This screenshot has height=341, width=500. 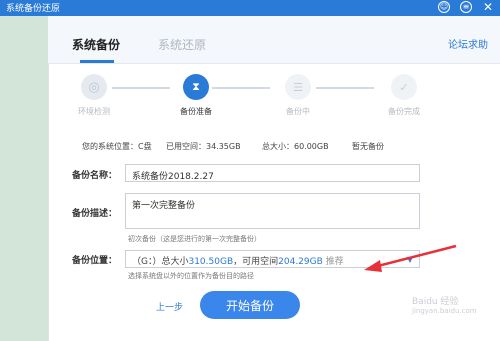 What do you see at coordinates (203, 146) in the screenshot?
I see `used-space: 已用空间：34.35GB` at bounding box center [203, 146].